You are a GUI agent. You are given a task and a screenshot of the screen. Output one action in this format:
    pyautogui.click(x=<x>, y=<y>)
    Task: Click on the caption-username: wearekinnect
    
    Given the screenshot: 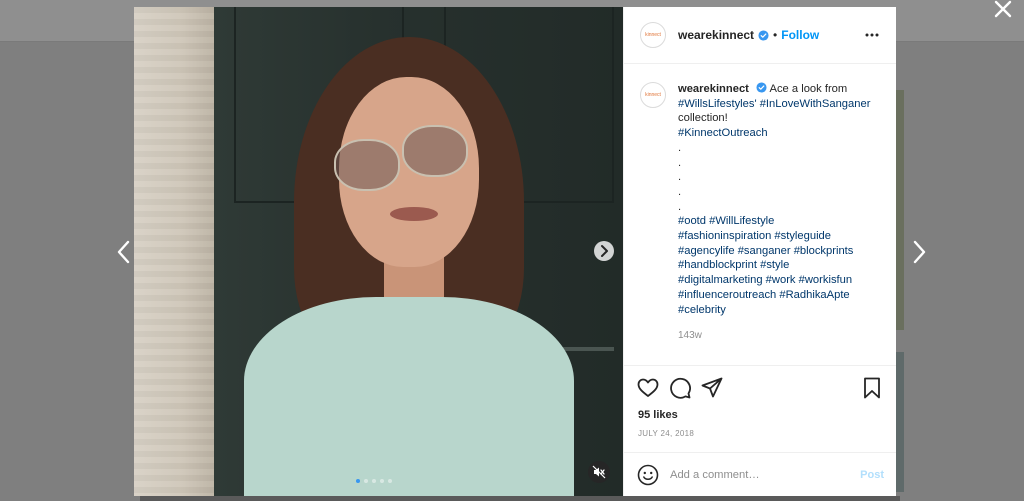 What is the action you would take?
    pyautogui.click(x=713, y=89)
    